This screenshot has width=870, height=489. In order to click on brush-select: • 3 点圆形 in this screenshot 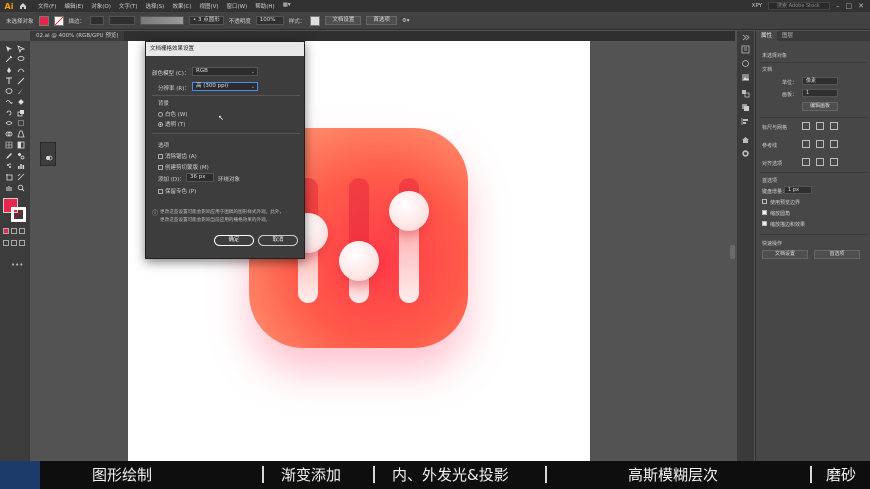, I will do `click(206, 20)`.